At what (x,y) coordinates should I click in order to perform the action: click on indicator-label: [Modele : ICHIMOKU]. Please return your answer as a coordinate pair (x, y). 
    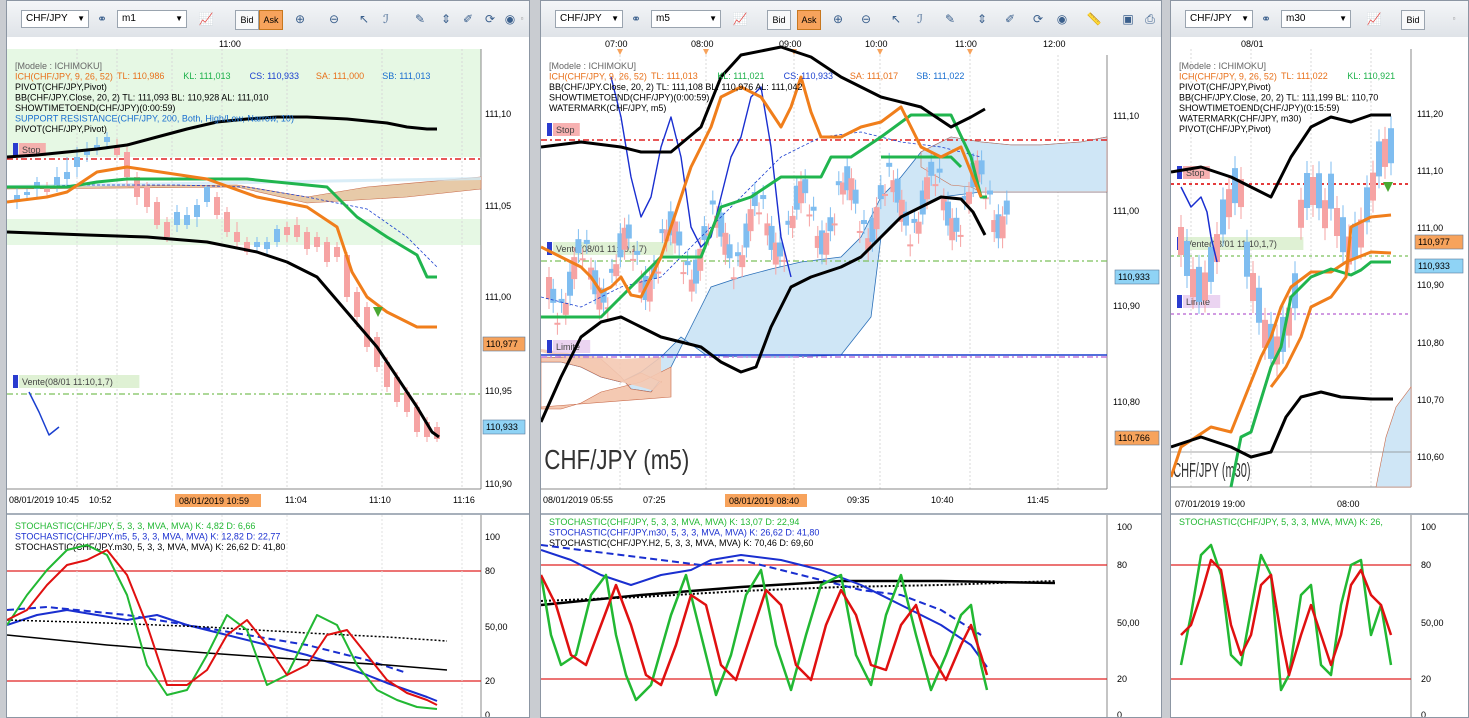
    Looking at the image, I should click on (1222, 66).